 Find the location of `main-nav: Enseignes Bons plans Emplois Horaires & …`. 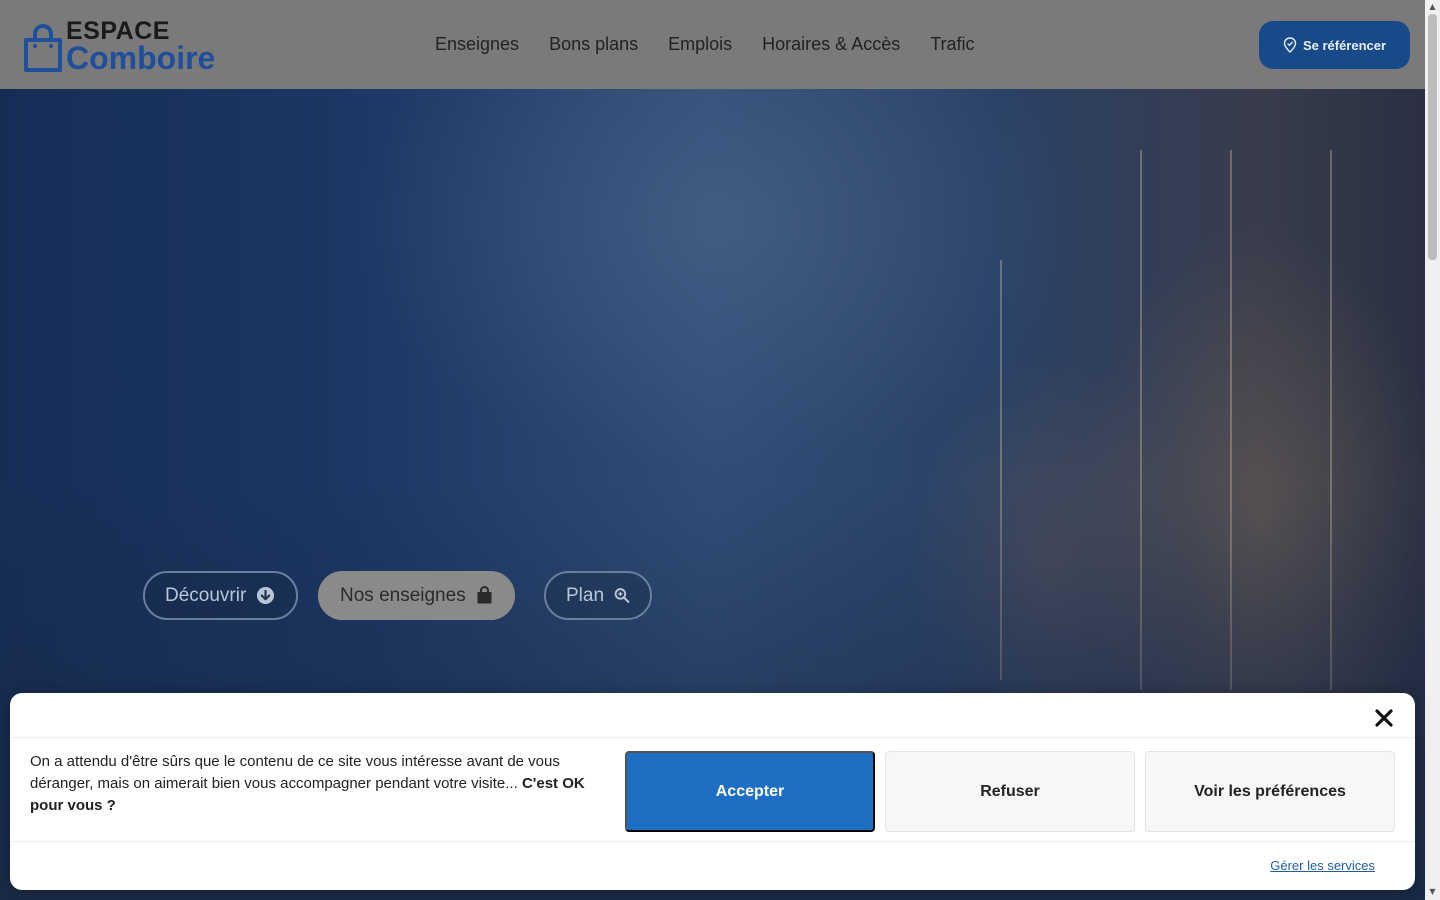

main-nav: Enseignes Bons plans Emplois Horaires & … is located at coordinates (720, 44).